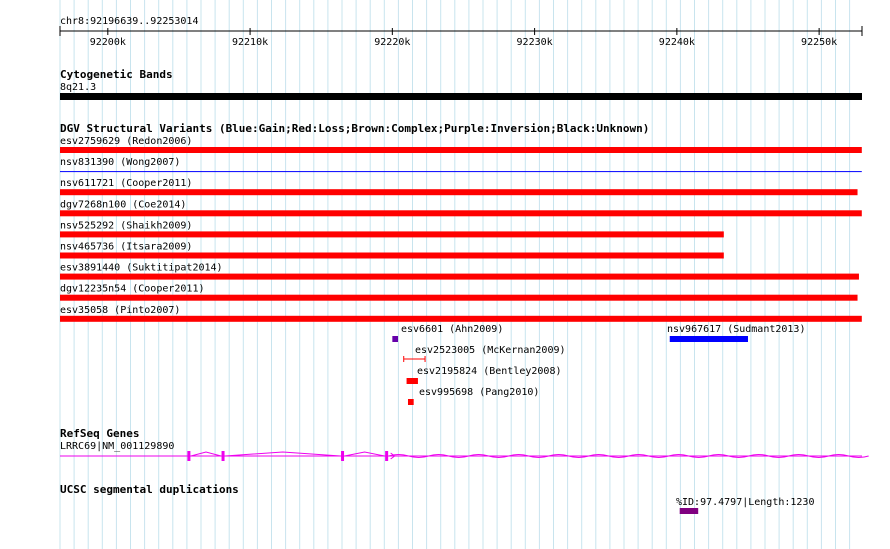 The width and height of the screenshot is (890, 549). What do you see at coordinates (461, 37) in the screenshot?
I see `position-ruler: 92200k 92210k 92220k 92230k 92240k 92250k` at bounding box center [461, 37].